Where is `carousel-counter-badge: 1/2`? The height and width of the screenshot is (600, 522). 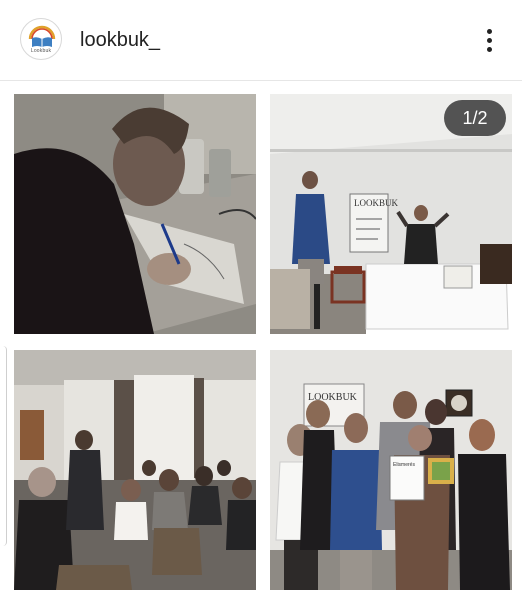 carousel-counter-badge: 1/2 is located at coordinates (475, 118).